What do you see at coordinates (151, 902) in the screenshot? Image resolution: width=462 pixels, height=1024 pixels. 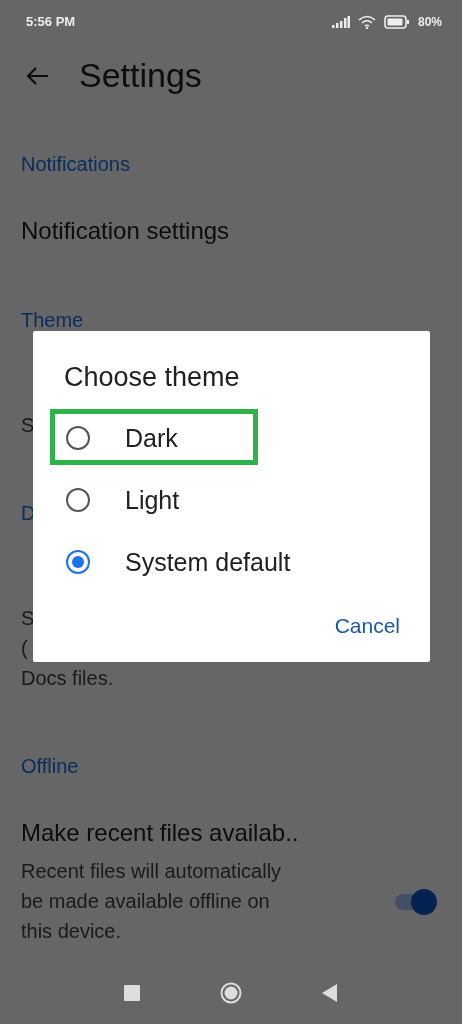 I see `setting-description: Recent files will automatically be made available offline on this device.` at bounding box center [151, 902].